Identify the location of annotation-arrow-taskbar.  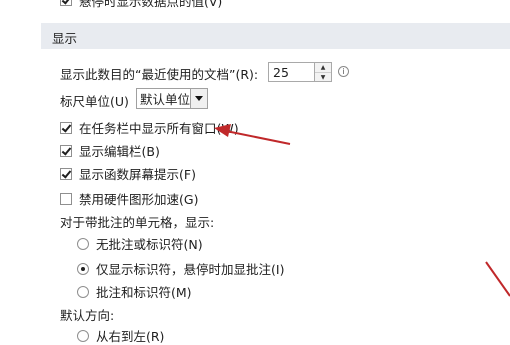
(252, 134).